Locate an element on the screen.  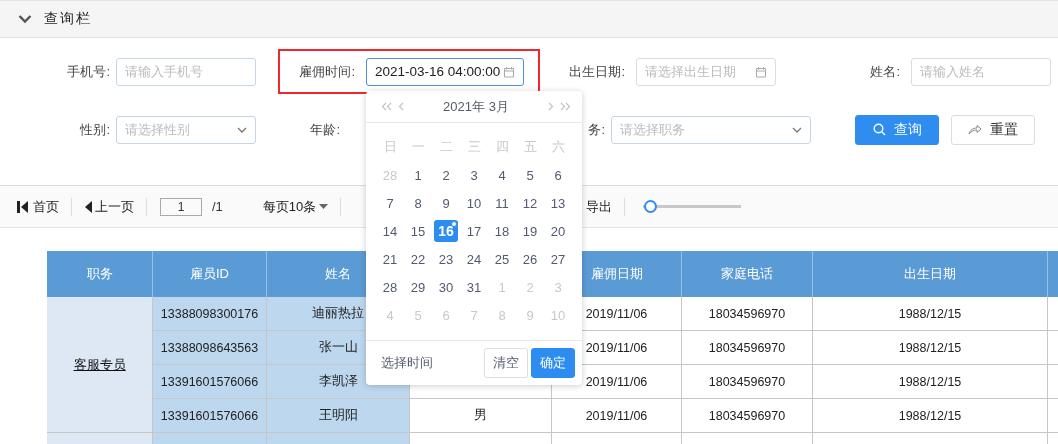
export-button: 导出 is located at coordinates (599, 206).